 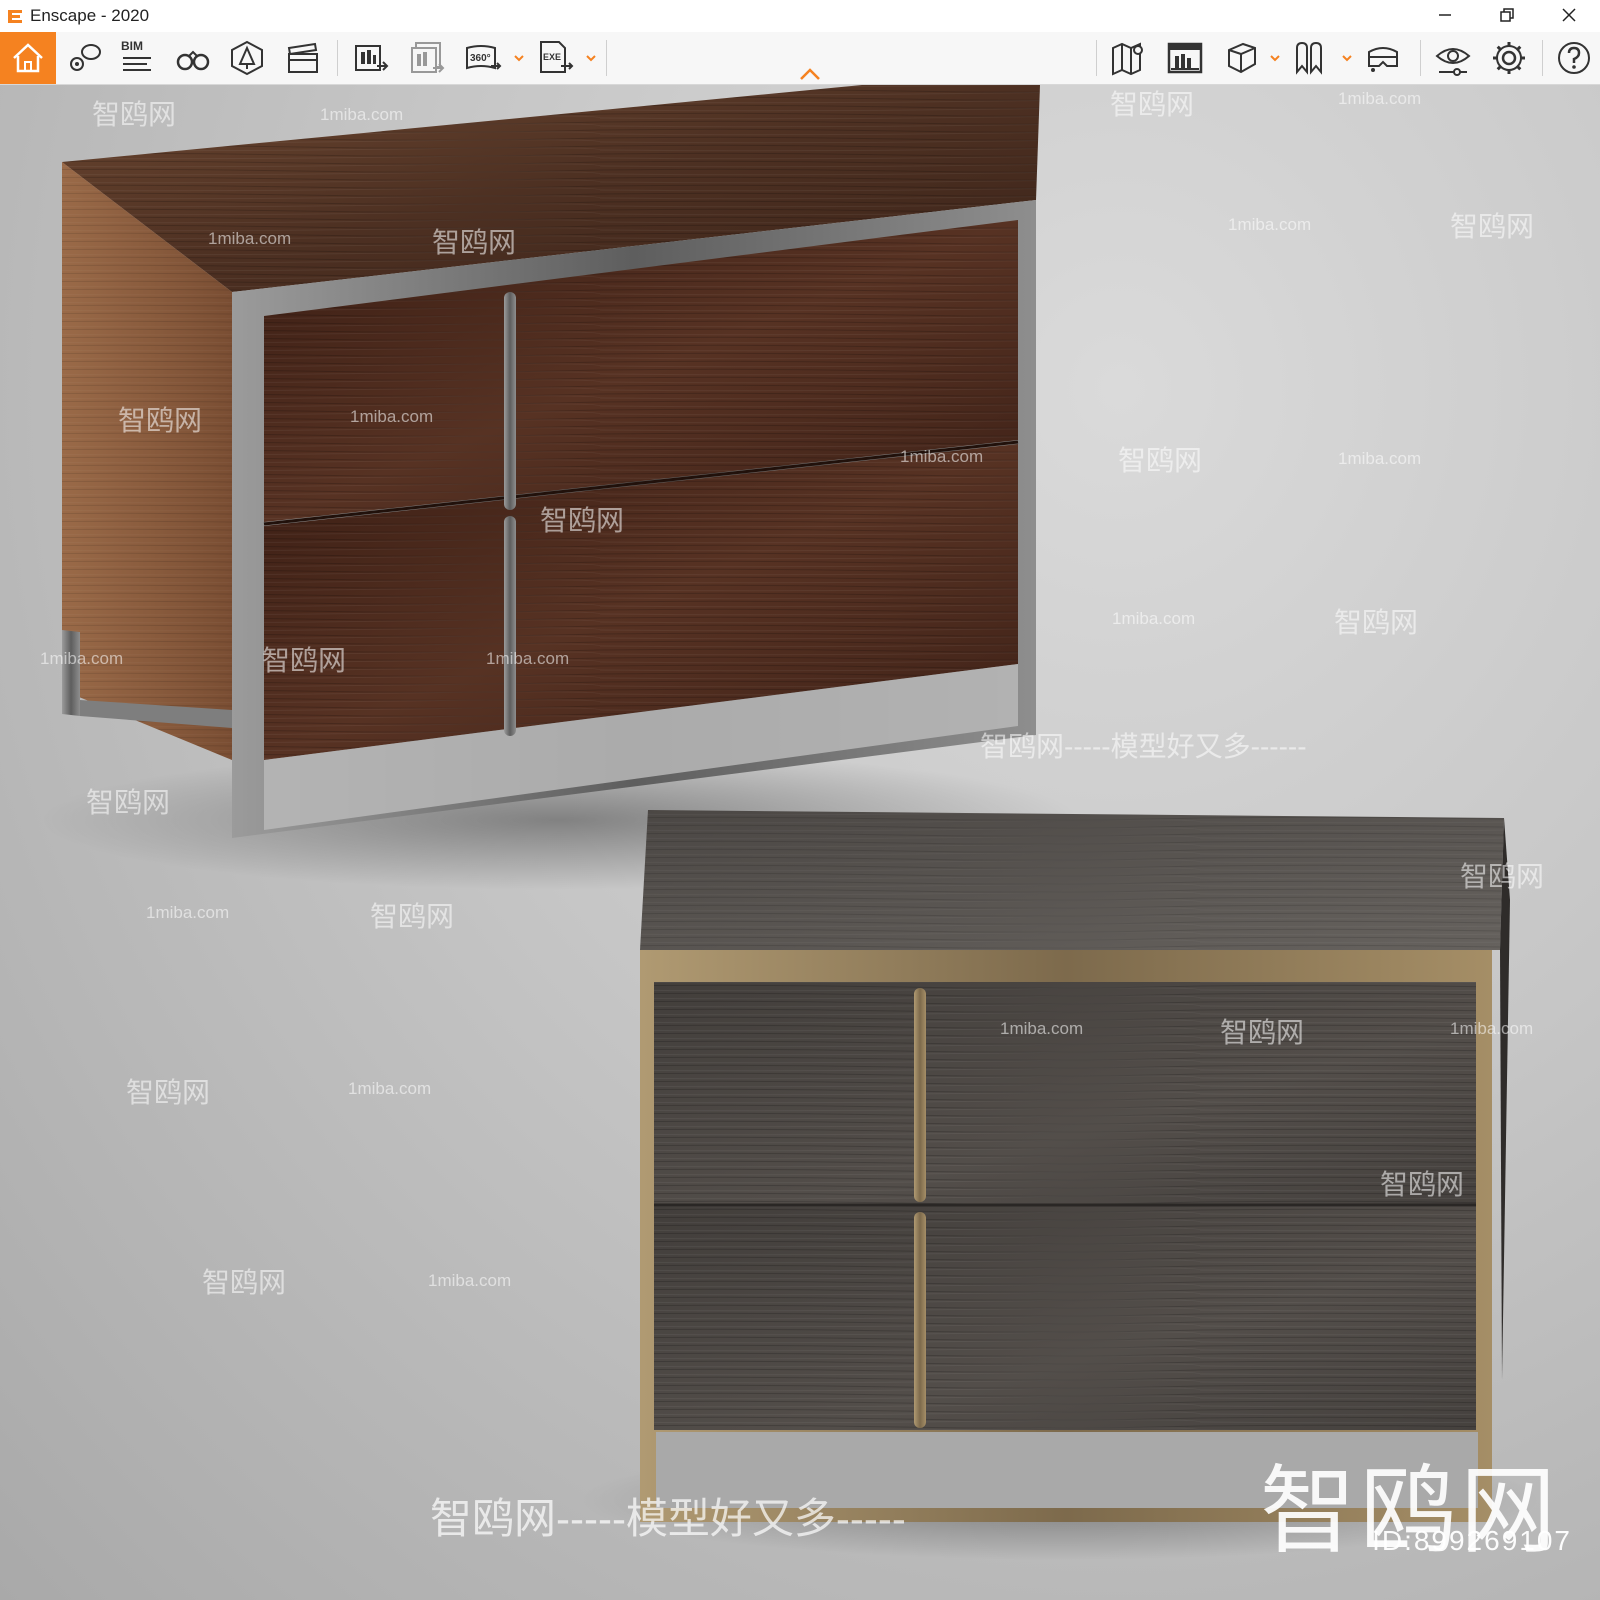 What do you see at coordinates (90, 15) in the screenshot?
I see `window-title: Enscape - 2020` at bounding box center [90, 15].